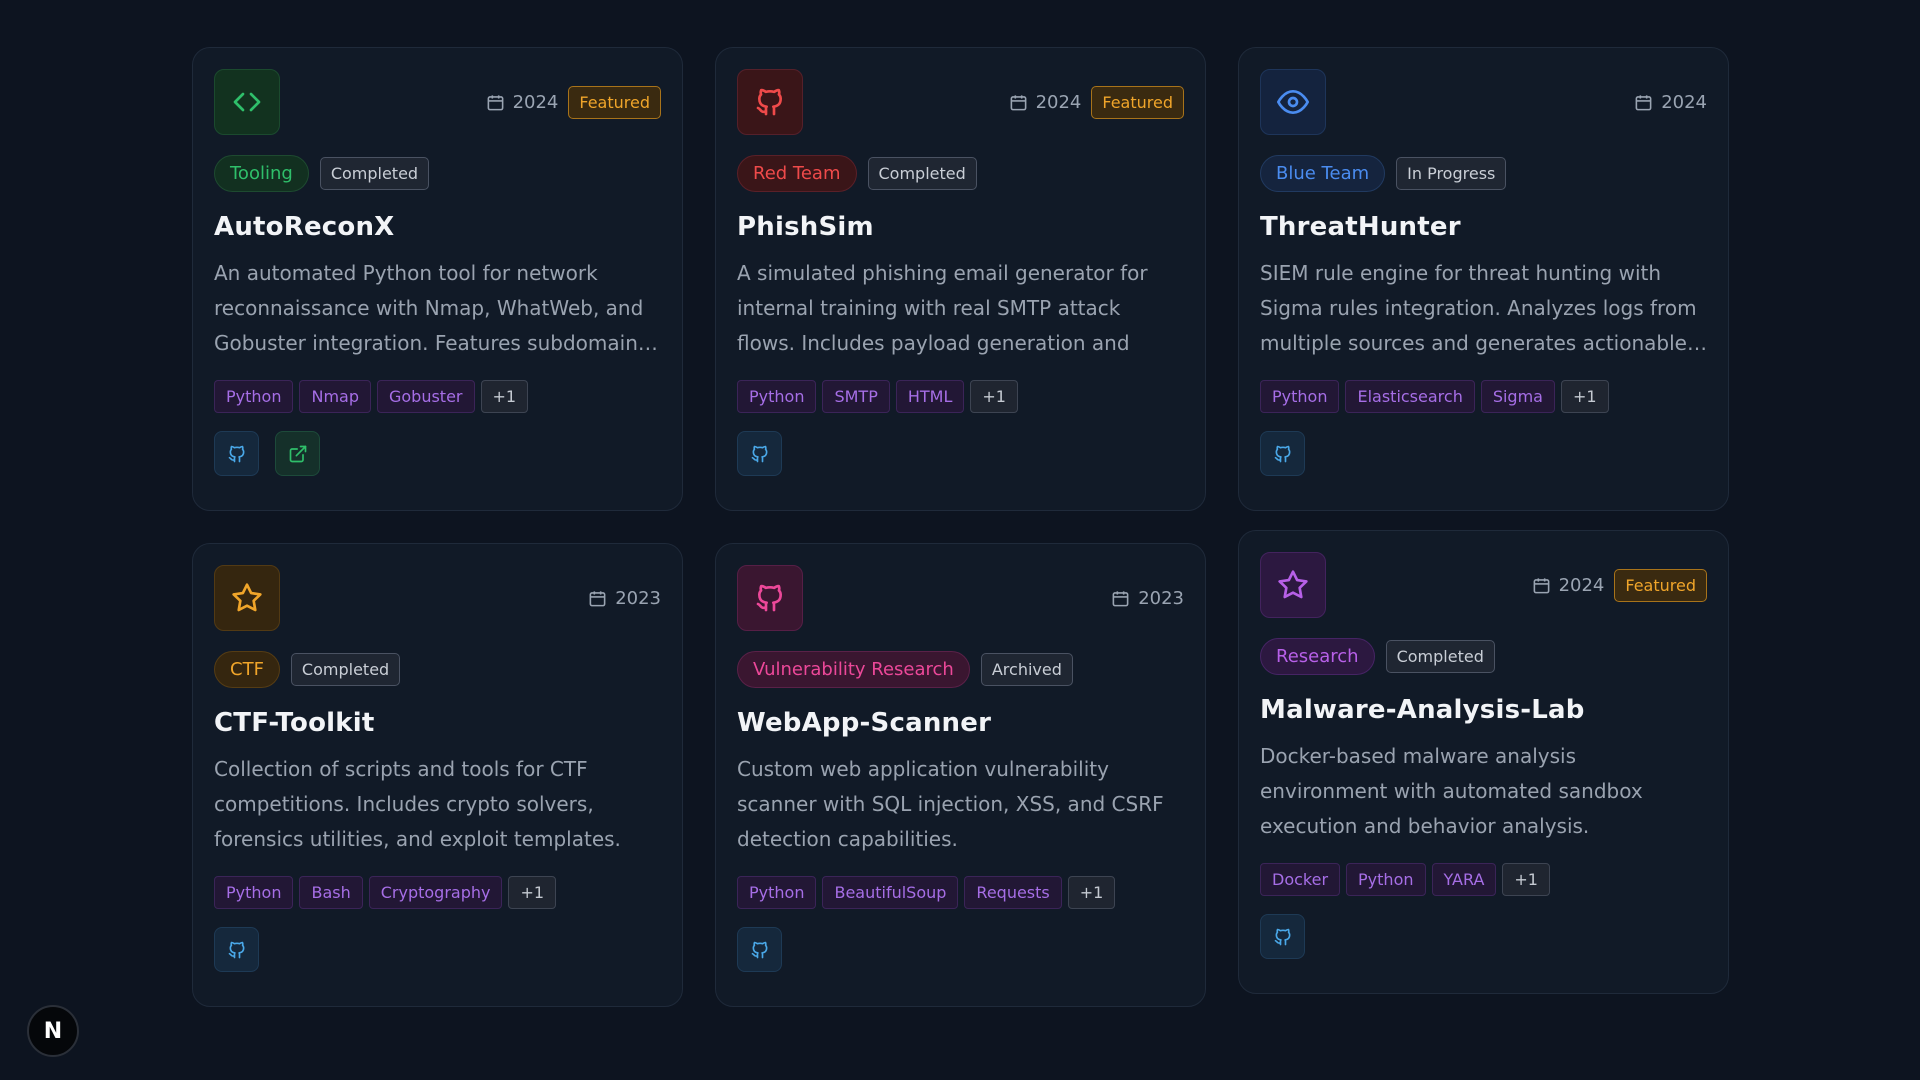  I want to click on category-badge: Research, so click(1317, 656).